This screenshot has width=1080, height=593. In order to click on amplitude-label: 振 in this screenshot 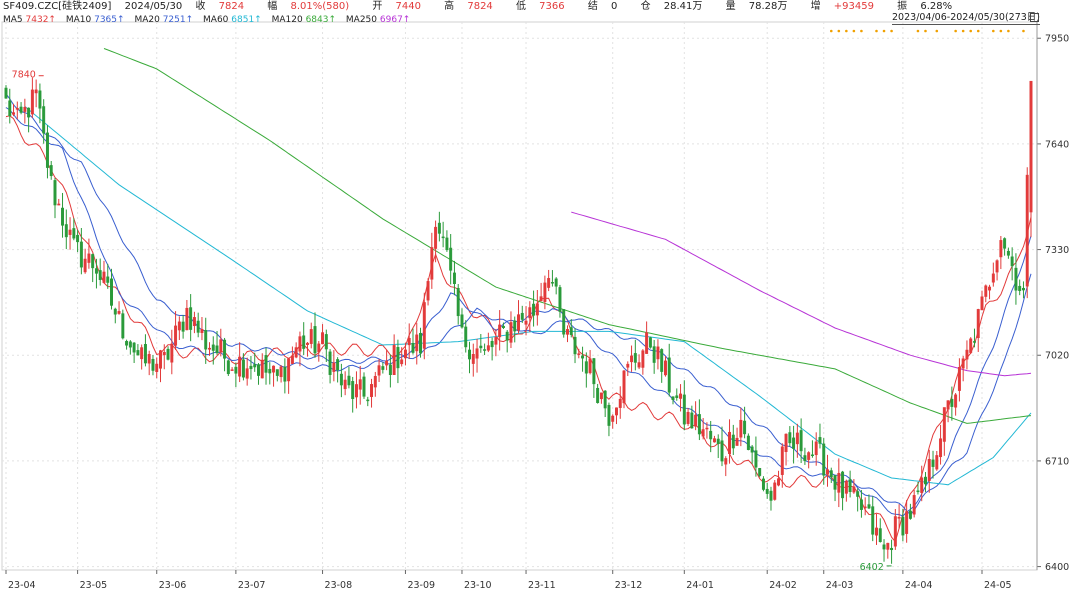, I will do `click(902, 6)`.